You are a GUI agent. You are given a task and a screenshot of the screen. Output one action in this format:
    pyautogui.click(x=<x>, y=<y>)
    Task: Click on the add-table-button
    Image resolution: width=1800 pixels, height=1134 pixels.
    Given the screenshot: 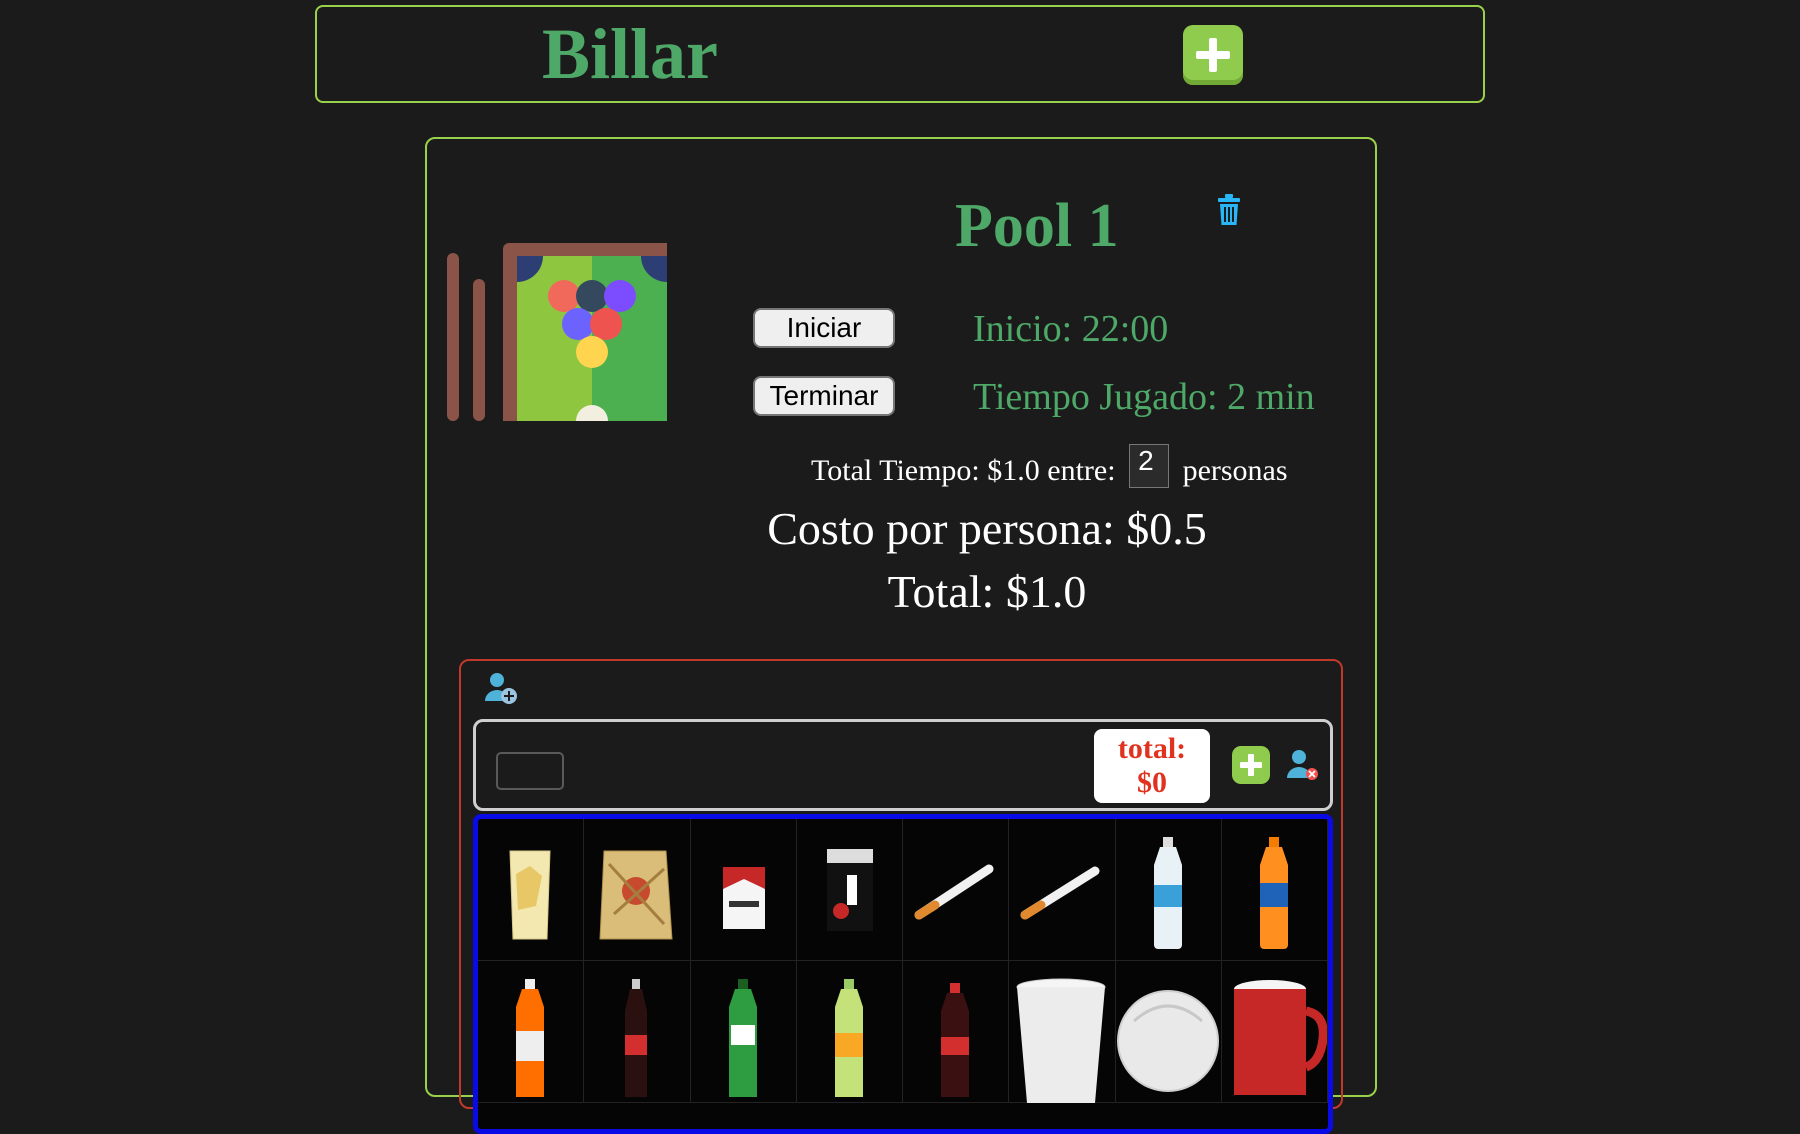 What is the action you would take?
    pyautogui.click(x=1213, y=55)
    